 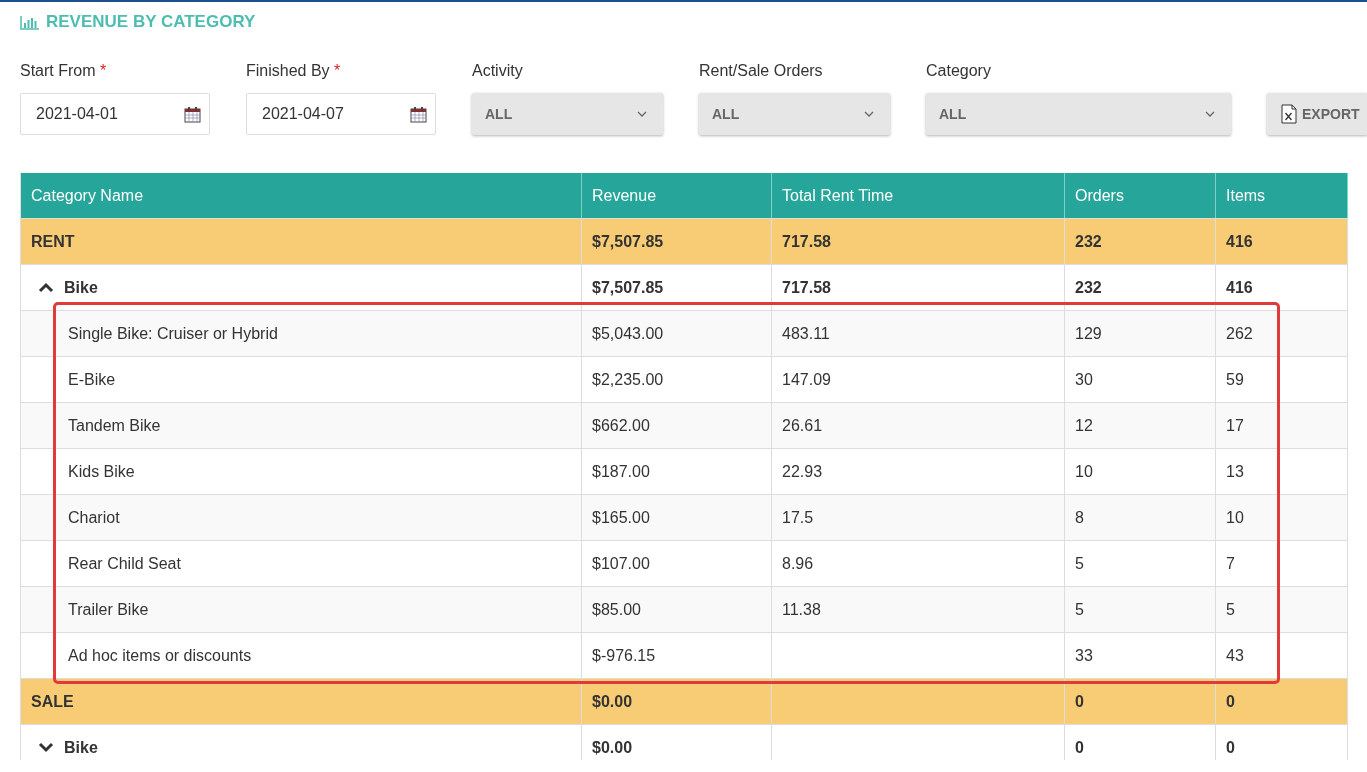 What do you see at coordinates (677, 517) in the screenshot?
I see `table-cell: $165.00` at bounding box center [677, 517].